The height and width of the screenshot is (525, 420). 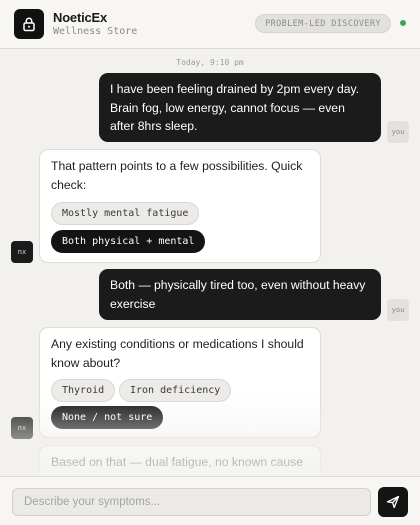 I want to click on lock-icon, so click(x=29, y=24).